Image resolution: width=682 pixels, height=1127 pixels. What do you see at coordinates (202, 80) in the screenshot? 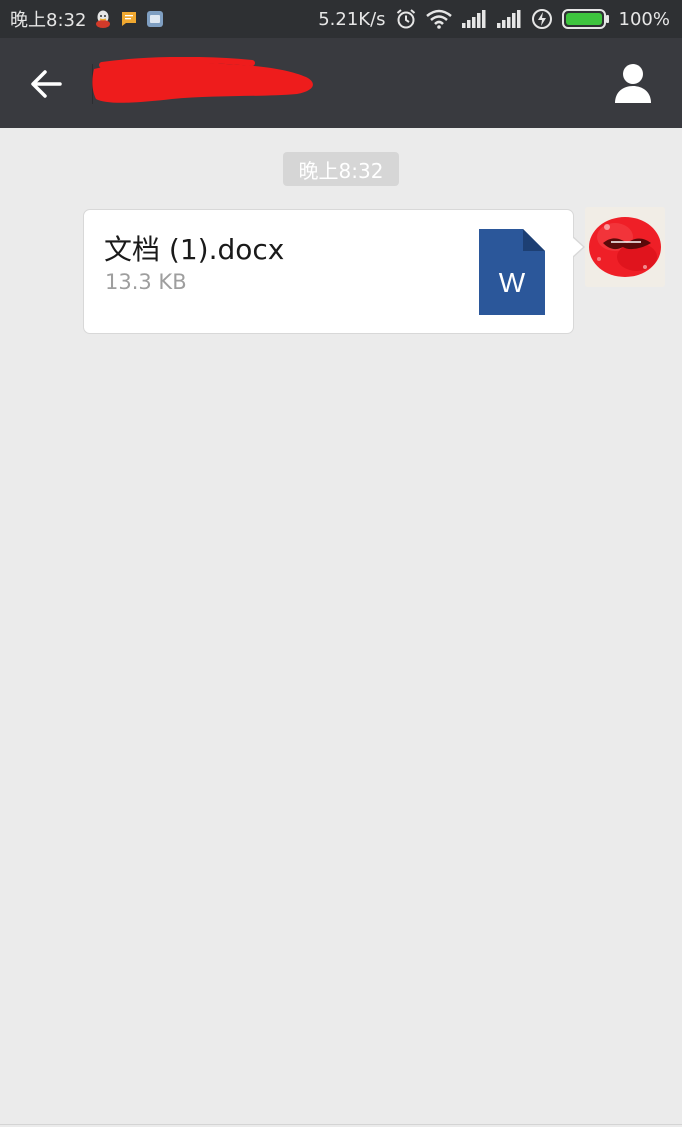
I see `redaction-mark` at bounding box center [202, 80].